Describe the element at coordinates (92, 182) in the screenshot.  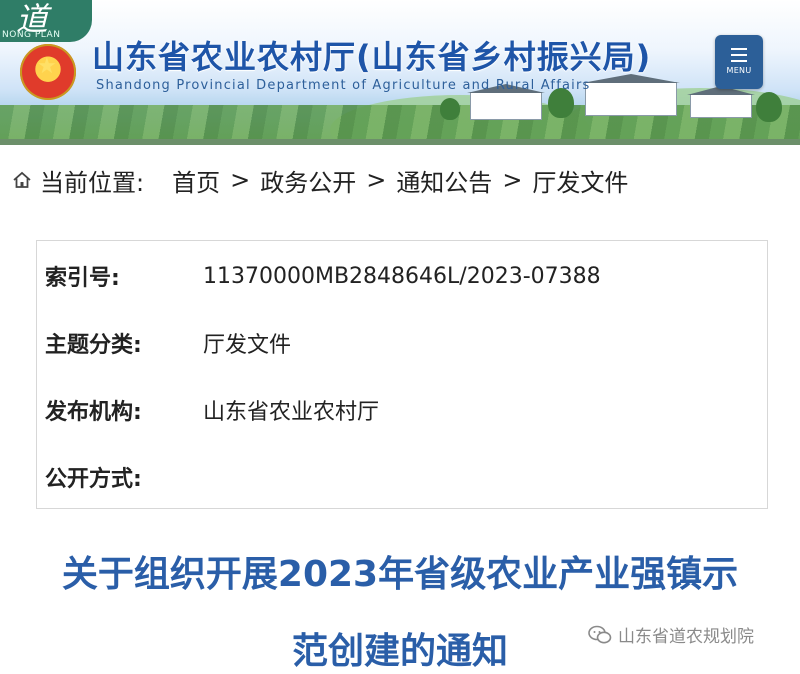
I see `breadcrumb-prefix: 当前位置:` at that location.